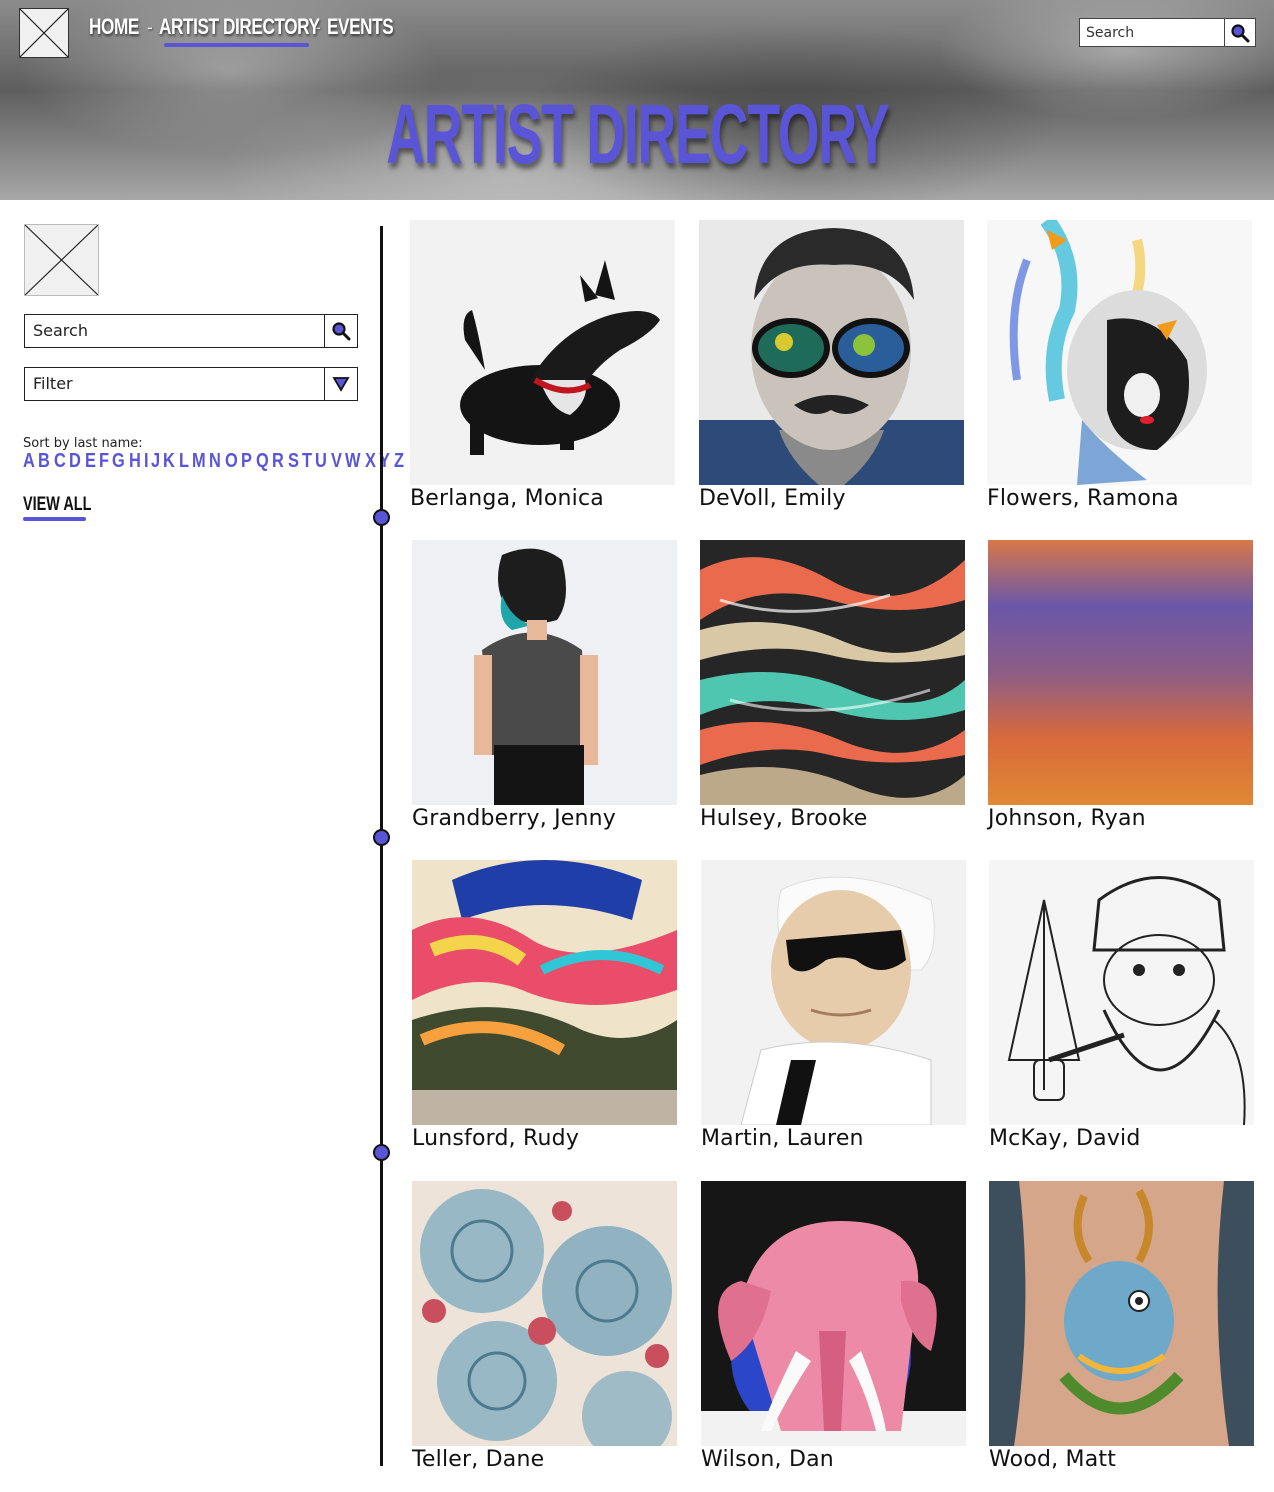 The height and width of the screenshot is (1492, 1274). I want to click on page-title: ARTIST DIRECTORY, so click(637, 134).